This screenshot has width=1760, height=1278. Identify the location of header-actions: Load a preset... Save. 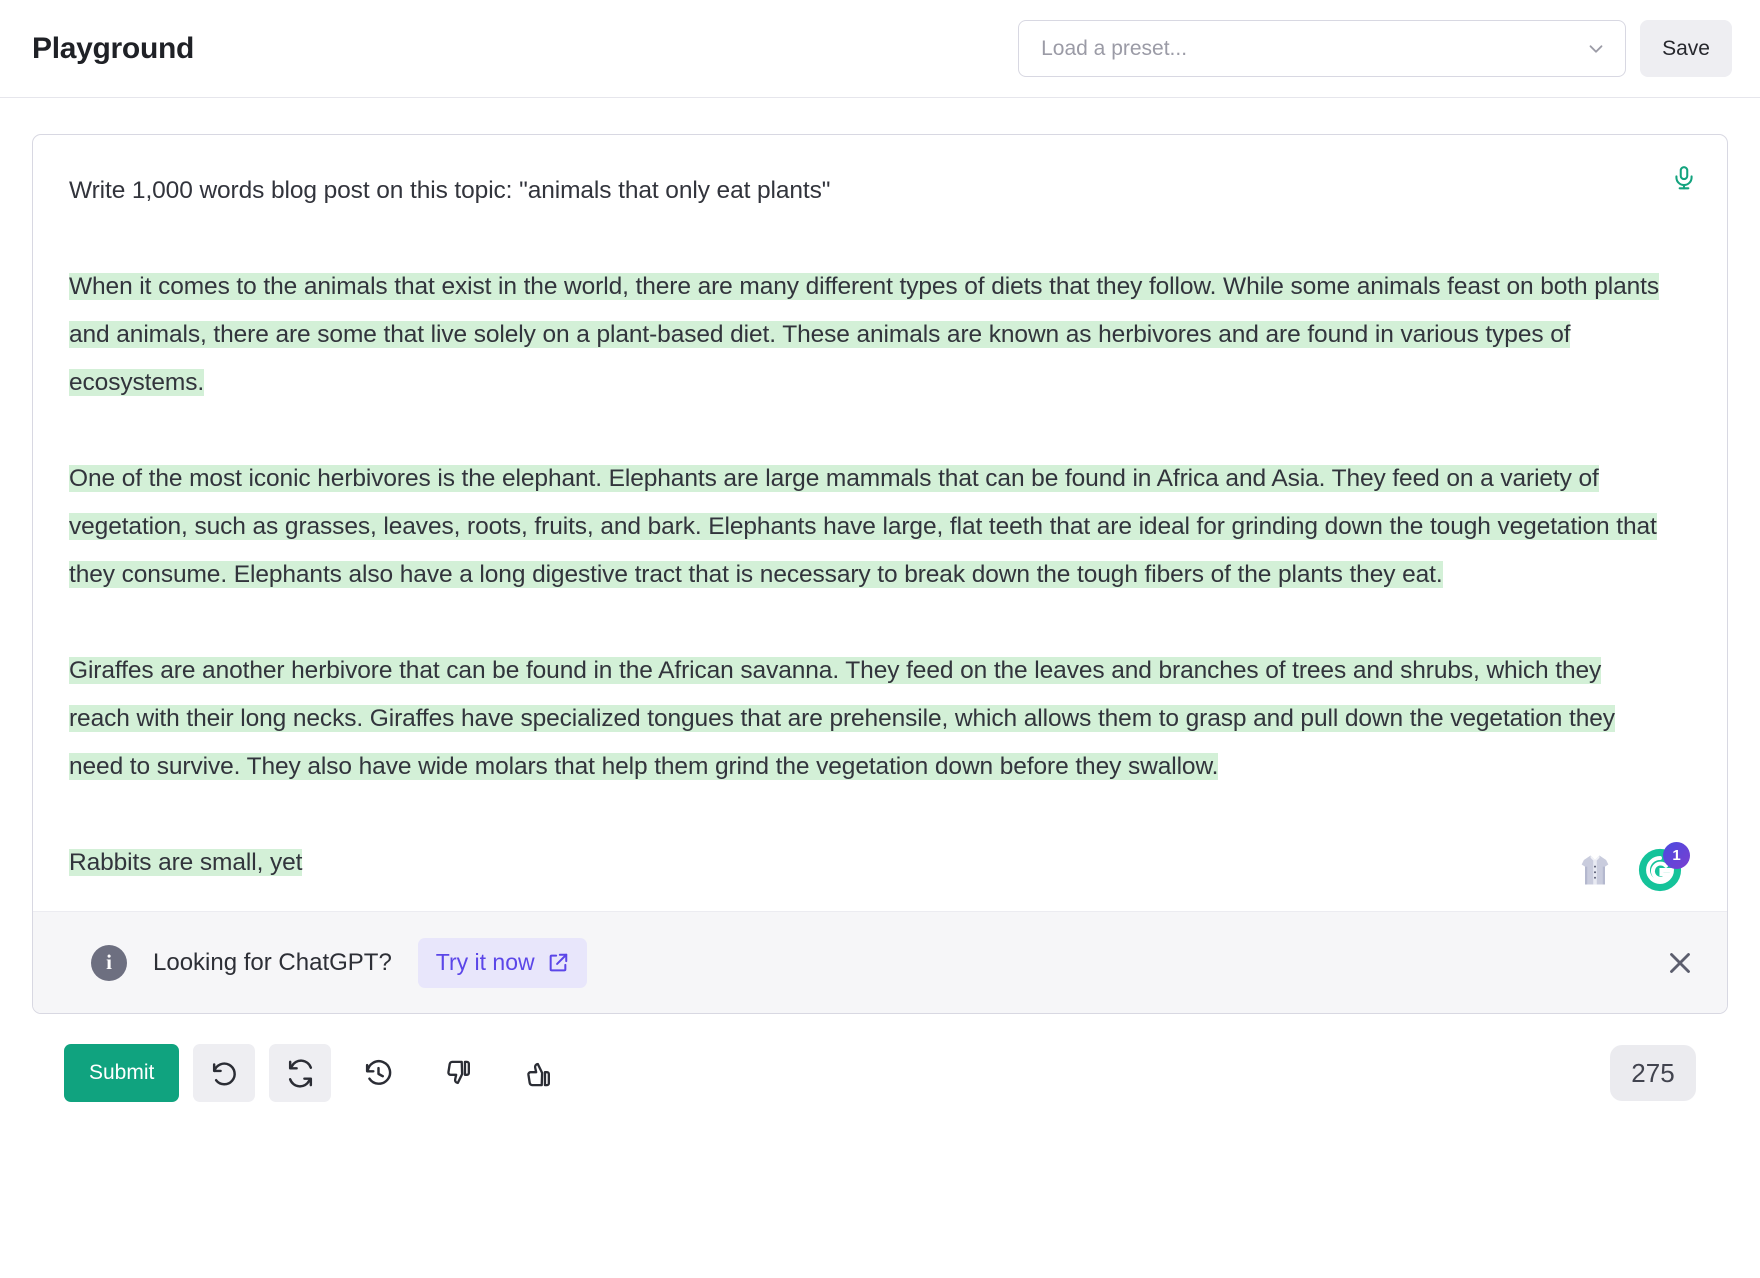
(1375, 48).